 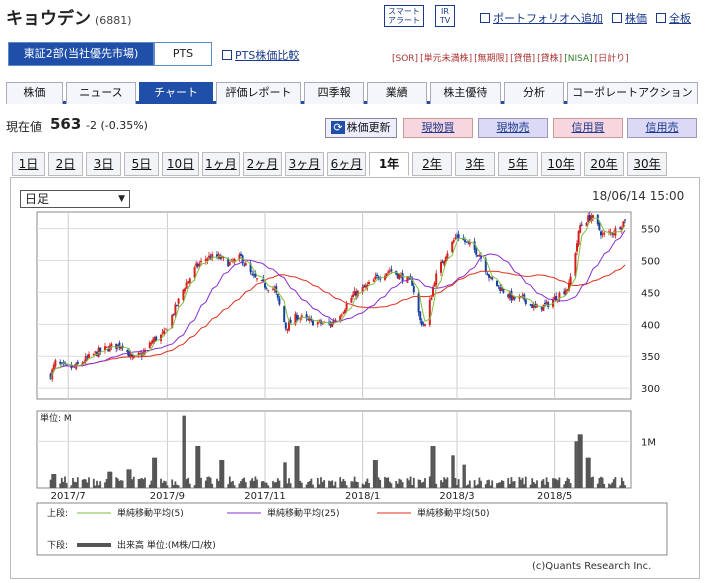 What do you see at coordinates (650, 325) in the screenshot?
I see `y-tick-label: 400` at bounding box center [650, 325].